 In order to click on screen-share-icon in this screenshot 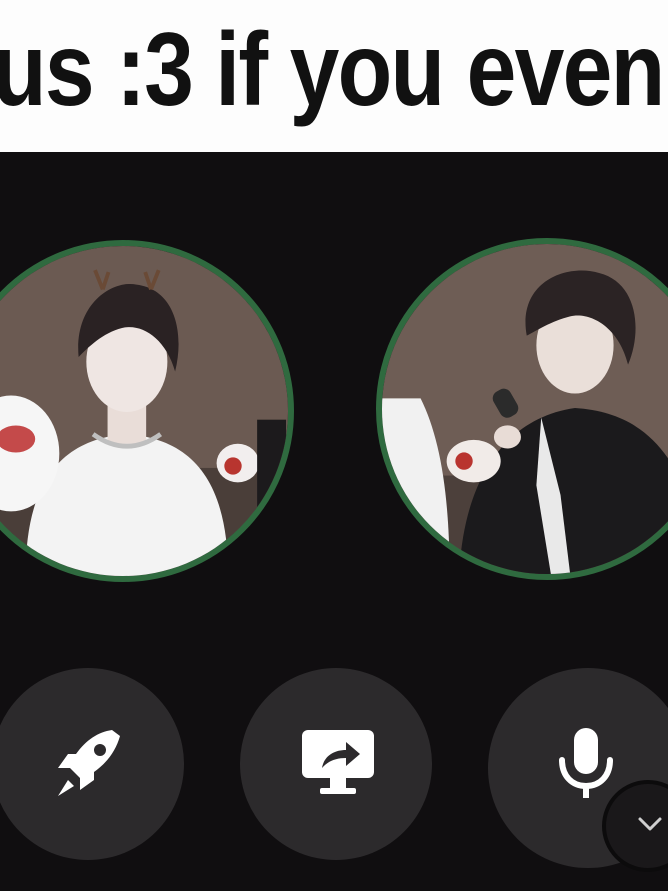, I will do `click(338, 762)`.